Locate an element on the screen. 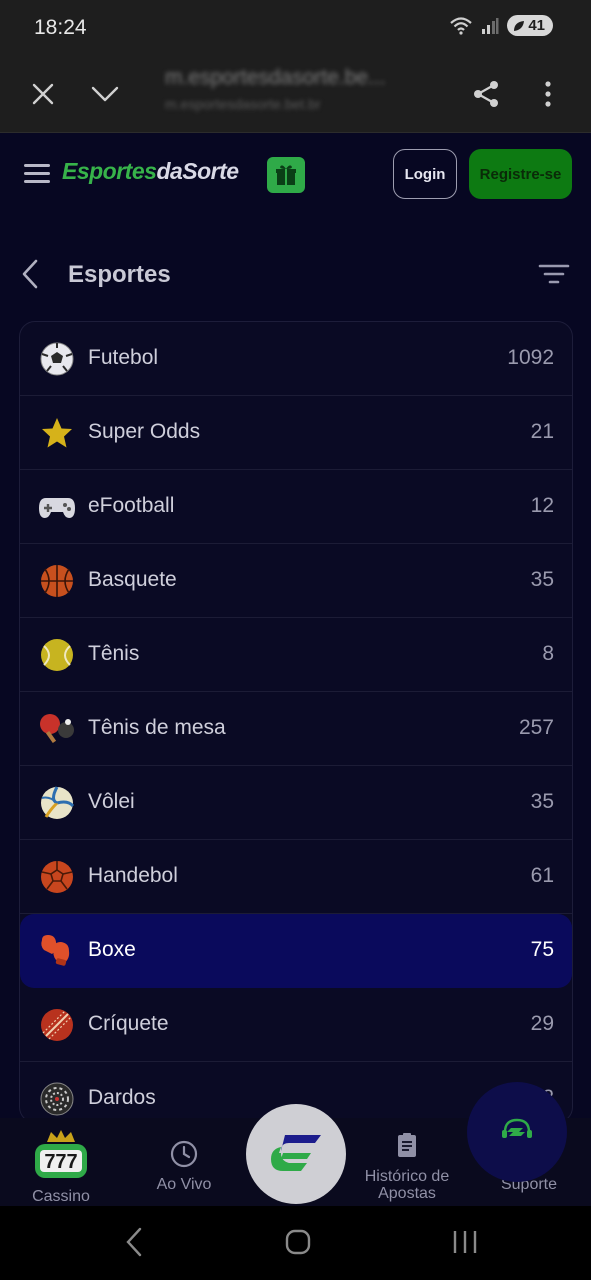 This screenshot has height=1280, width=591. filter-button is located at coordinates (554, 277).